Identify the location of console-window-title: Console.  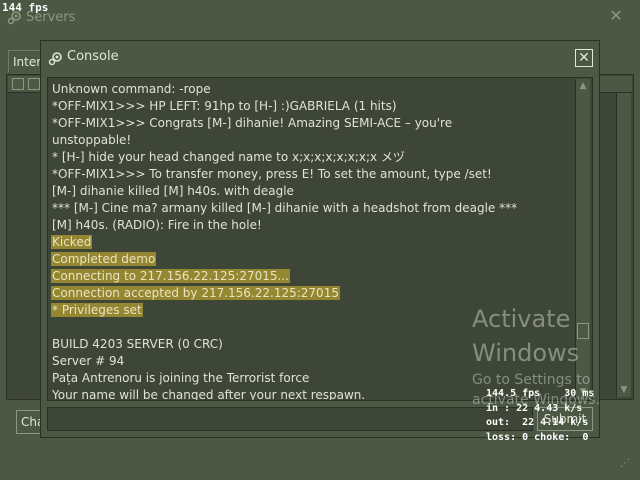
(93, 56).